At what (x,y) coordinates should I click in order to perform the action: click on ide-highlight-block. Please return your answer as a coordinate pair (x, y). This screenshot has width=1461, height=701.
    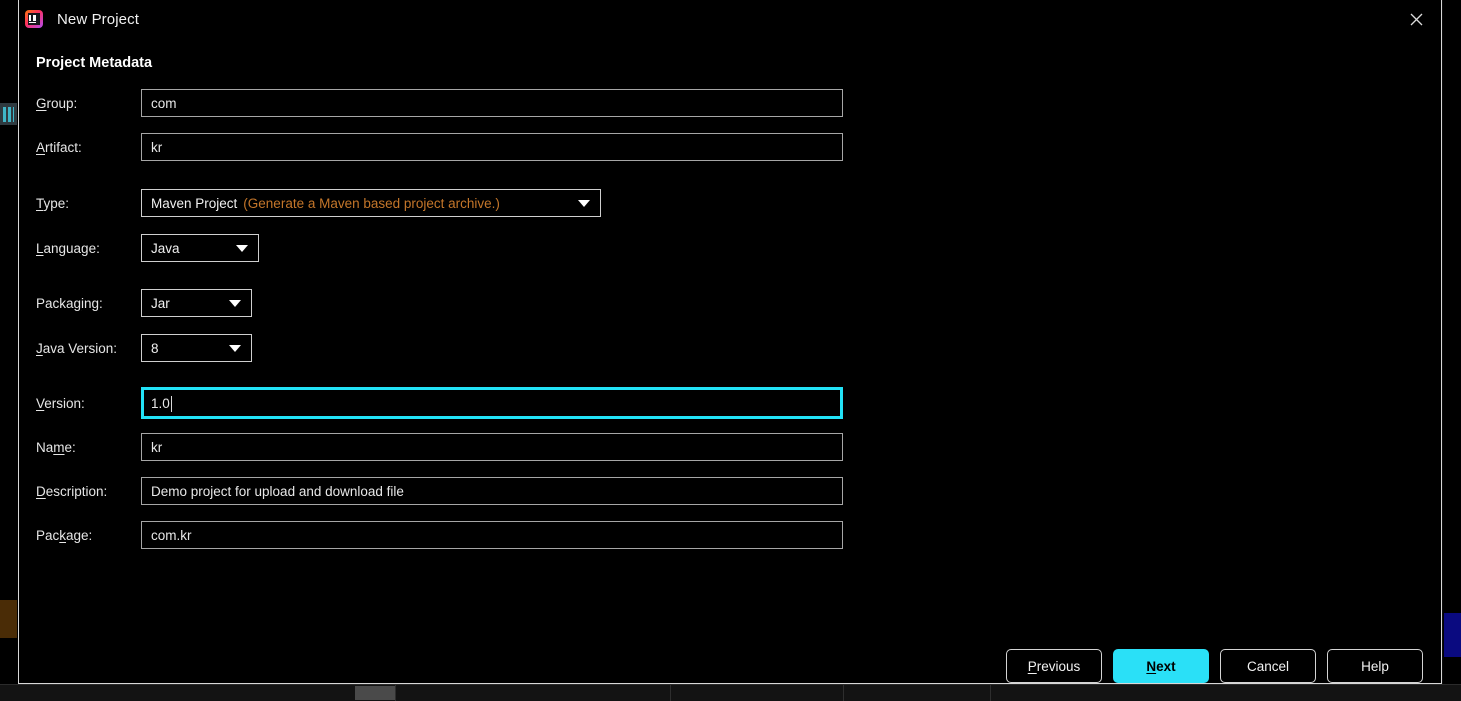
    Looking at the image, I should click on (8, 619).